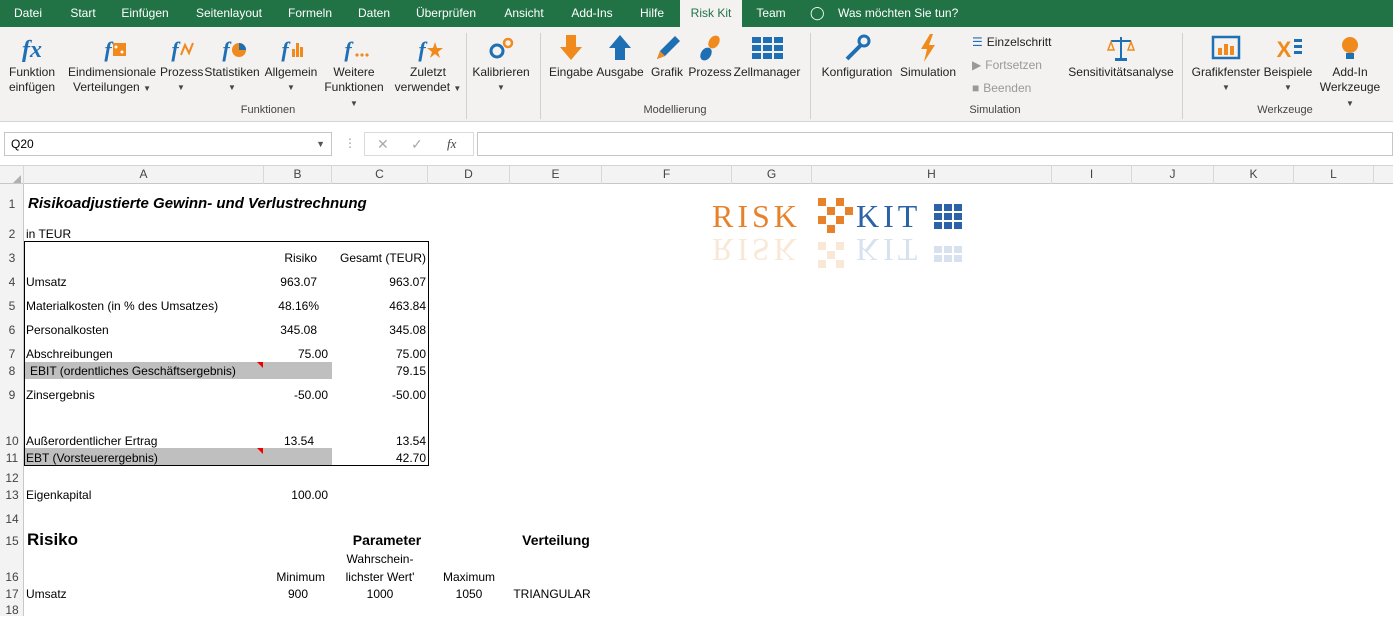  What do you see at coordinates (932, 175) in the screenshot?
I see `column-header-h: H` at bounding box center [932, 175].